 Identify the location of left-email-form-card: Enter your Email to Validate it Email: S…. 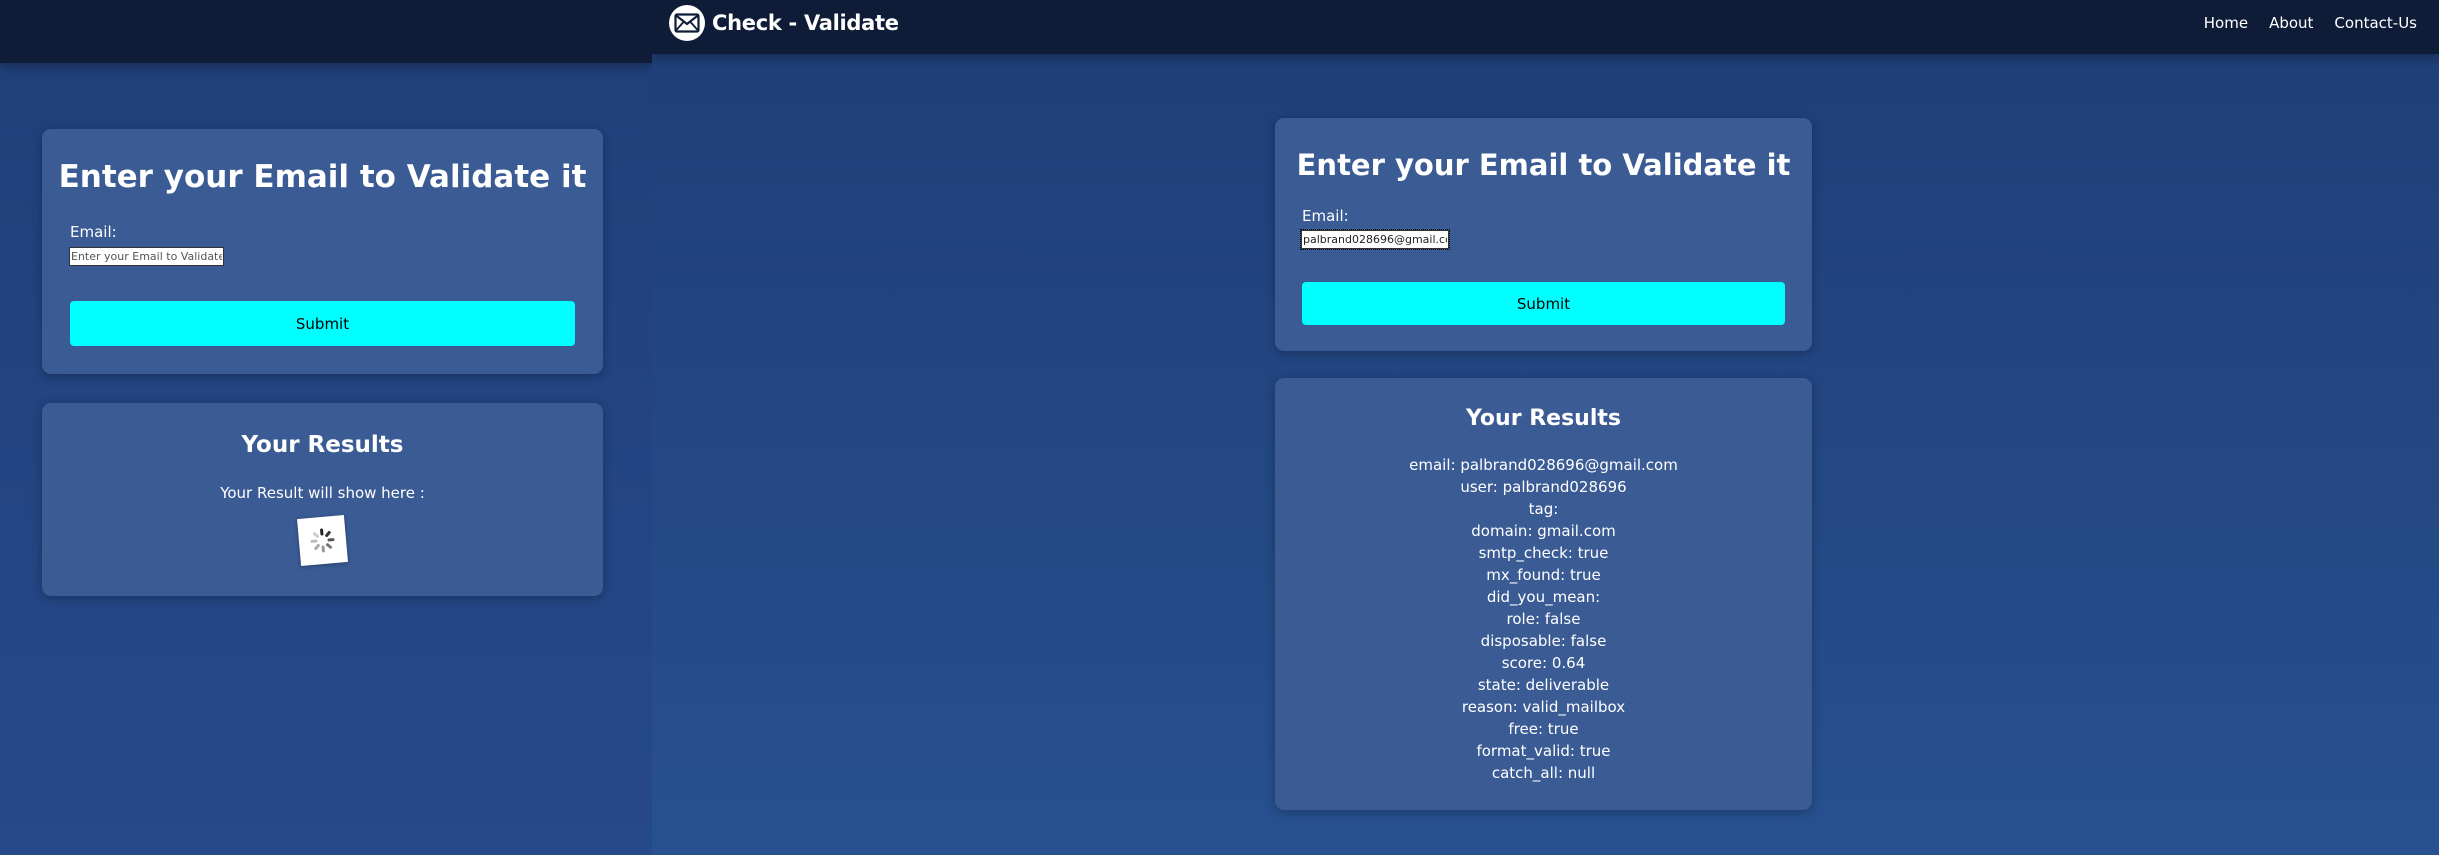
(322, 251).